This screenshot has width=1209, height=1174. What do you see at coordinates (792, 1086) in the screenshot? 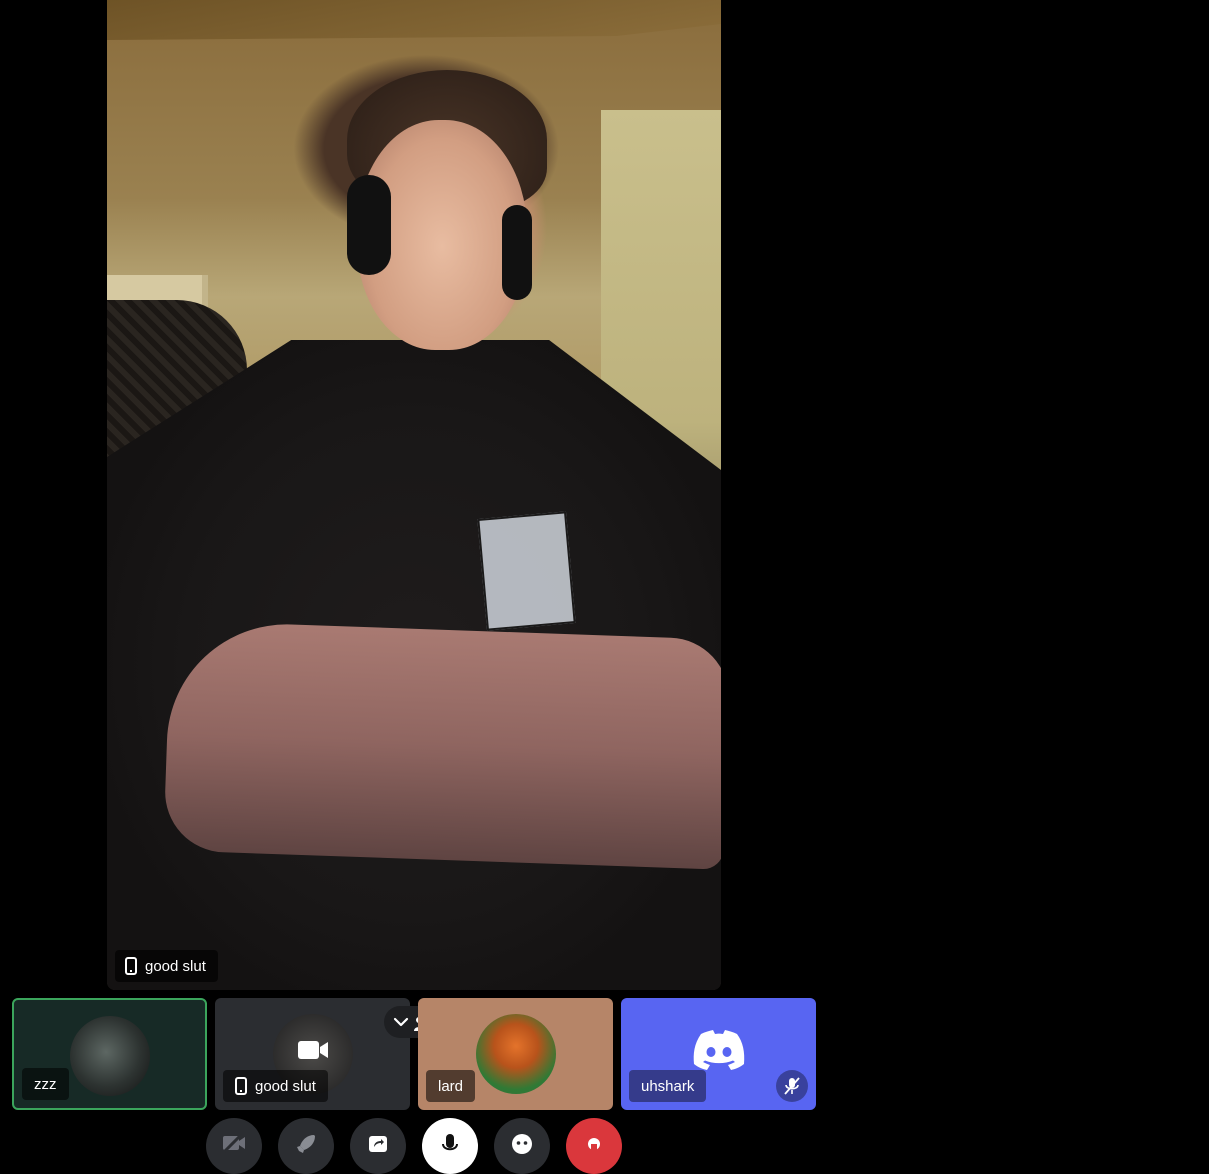
I see `muted-icon` at bounding box center [792, 1086].